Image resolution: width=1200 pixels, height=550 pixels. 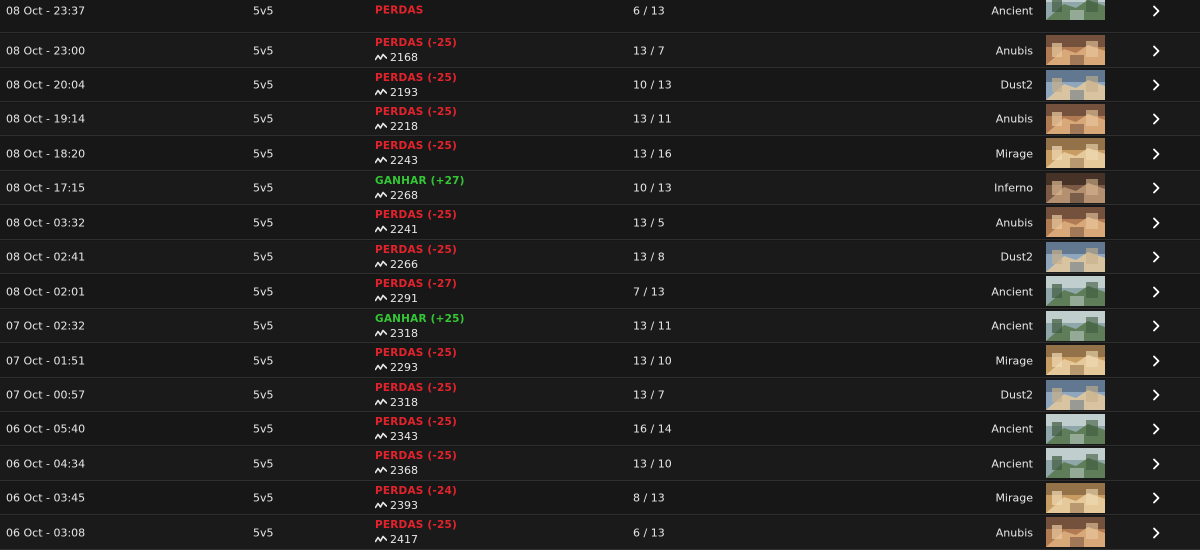 I want to click on elo-number: 2417, so click(x=404, y=539).